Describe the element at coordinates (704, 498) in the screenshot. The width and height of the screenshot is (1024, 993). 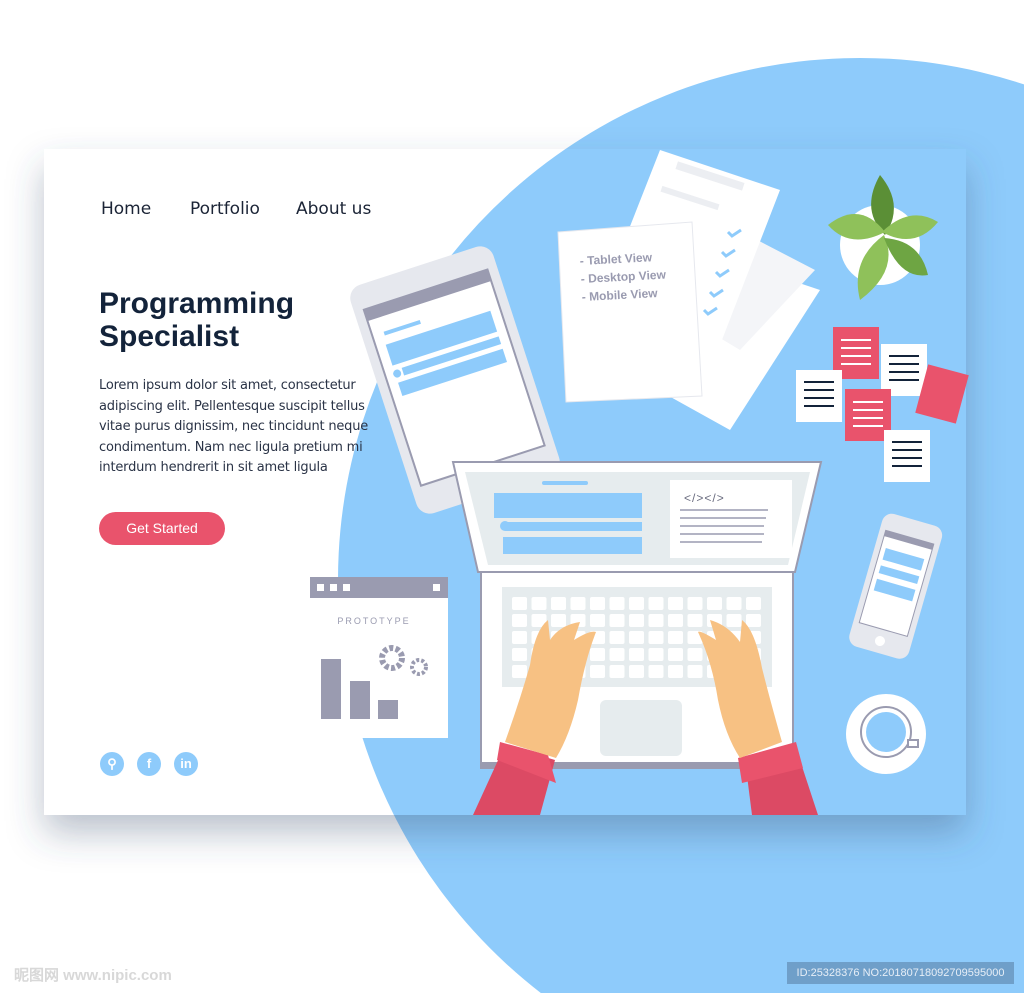
I see `code-tag-text: </></>` at that location.